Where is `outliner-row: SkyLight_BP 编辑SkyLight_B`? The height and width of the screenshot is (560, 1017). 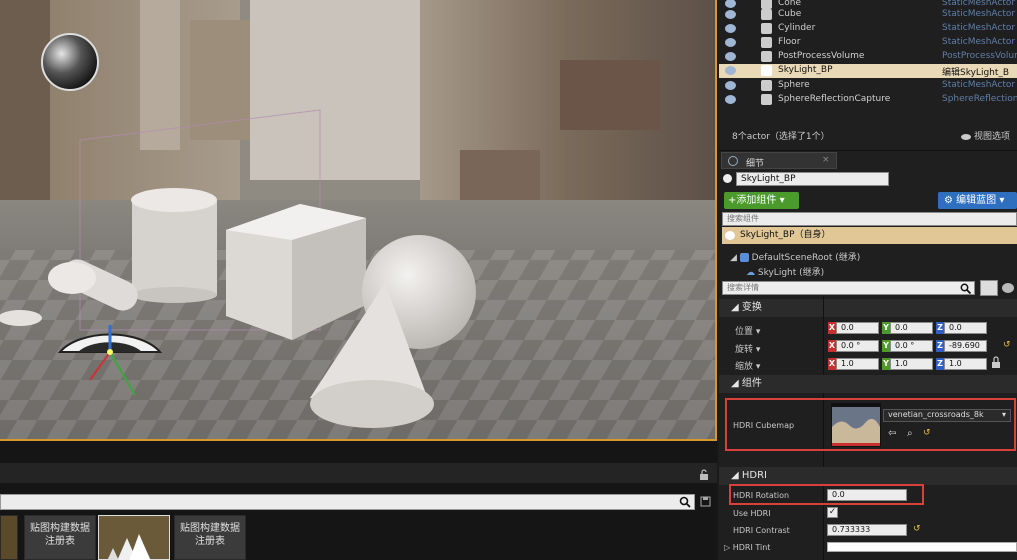 outliner-row: SkyLight_BP 编辑SkyLight_B is located at coordinates (868, 71).